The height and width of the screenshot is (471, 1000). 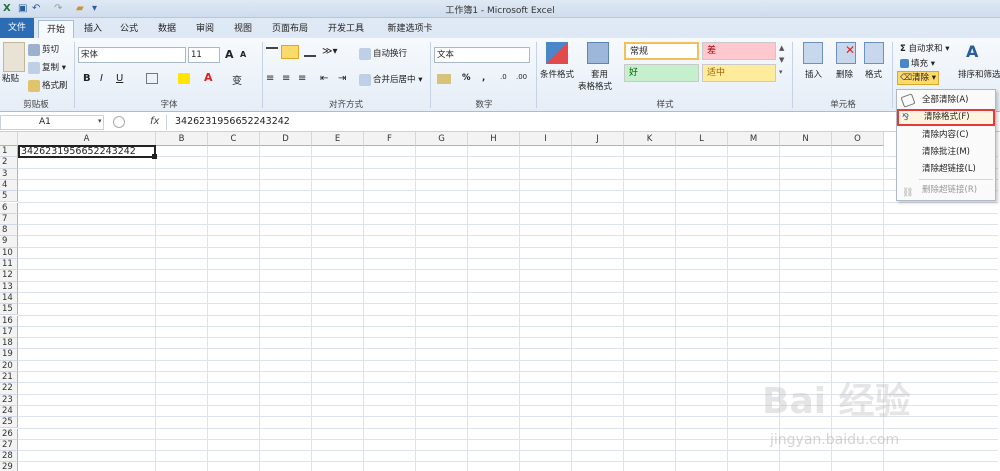 What do you see at coordinates (813, 74) in the screenshot?
I see `insert-cells-button: 插入` at bounding box center [813, 74].